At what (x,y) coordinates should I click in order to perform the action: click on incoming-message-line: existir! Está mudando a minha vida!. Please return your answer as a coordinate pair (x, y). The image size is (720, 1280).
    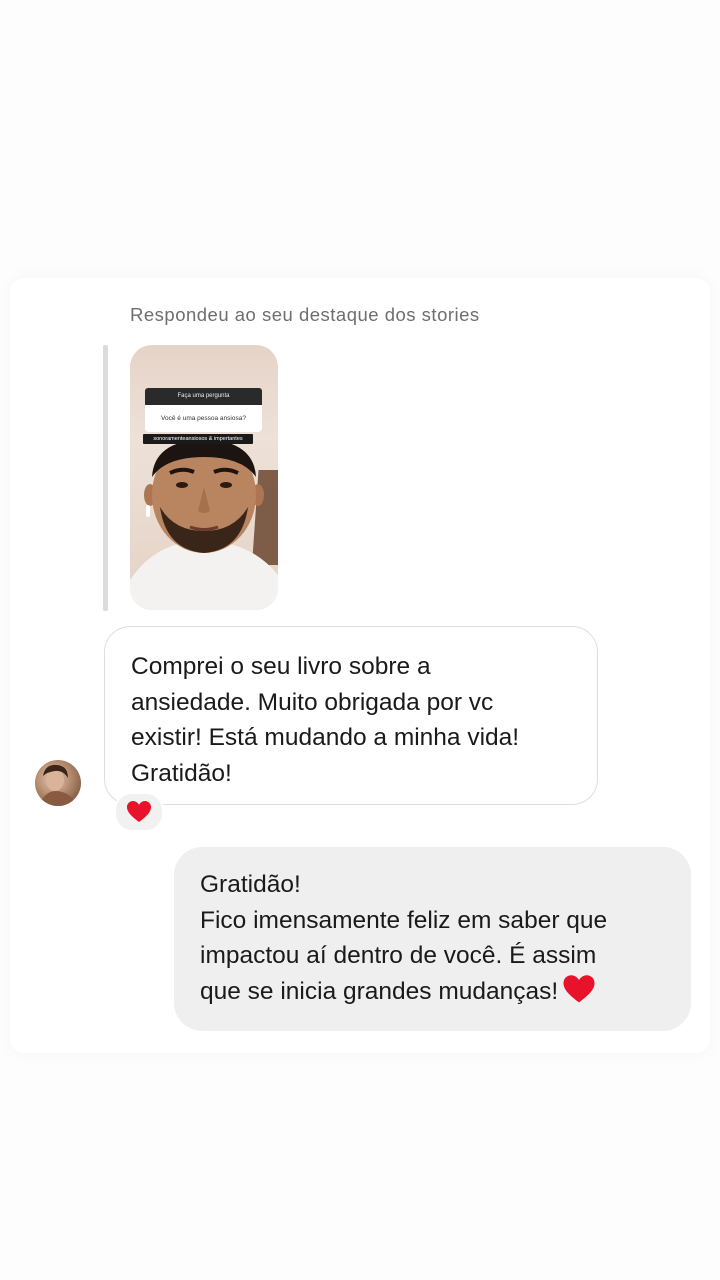
    Looking at the image, I should click on (325, 737).